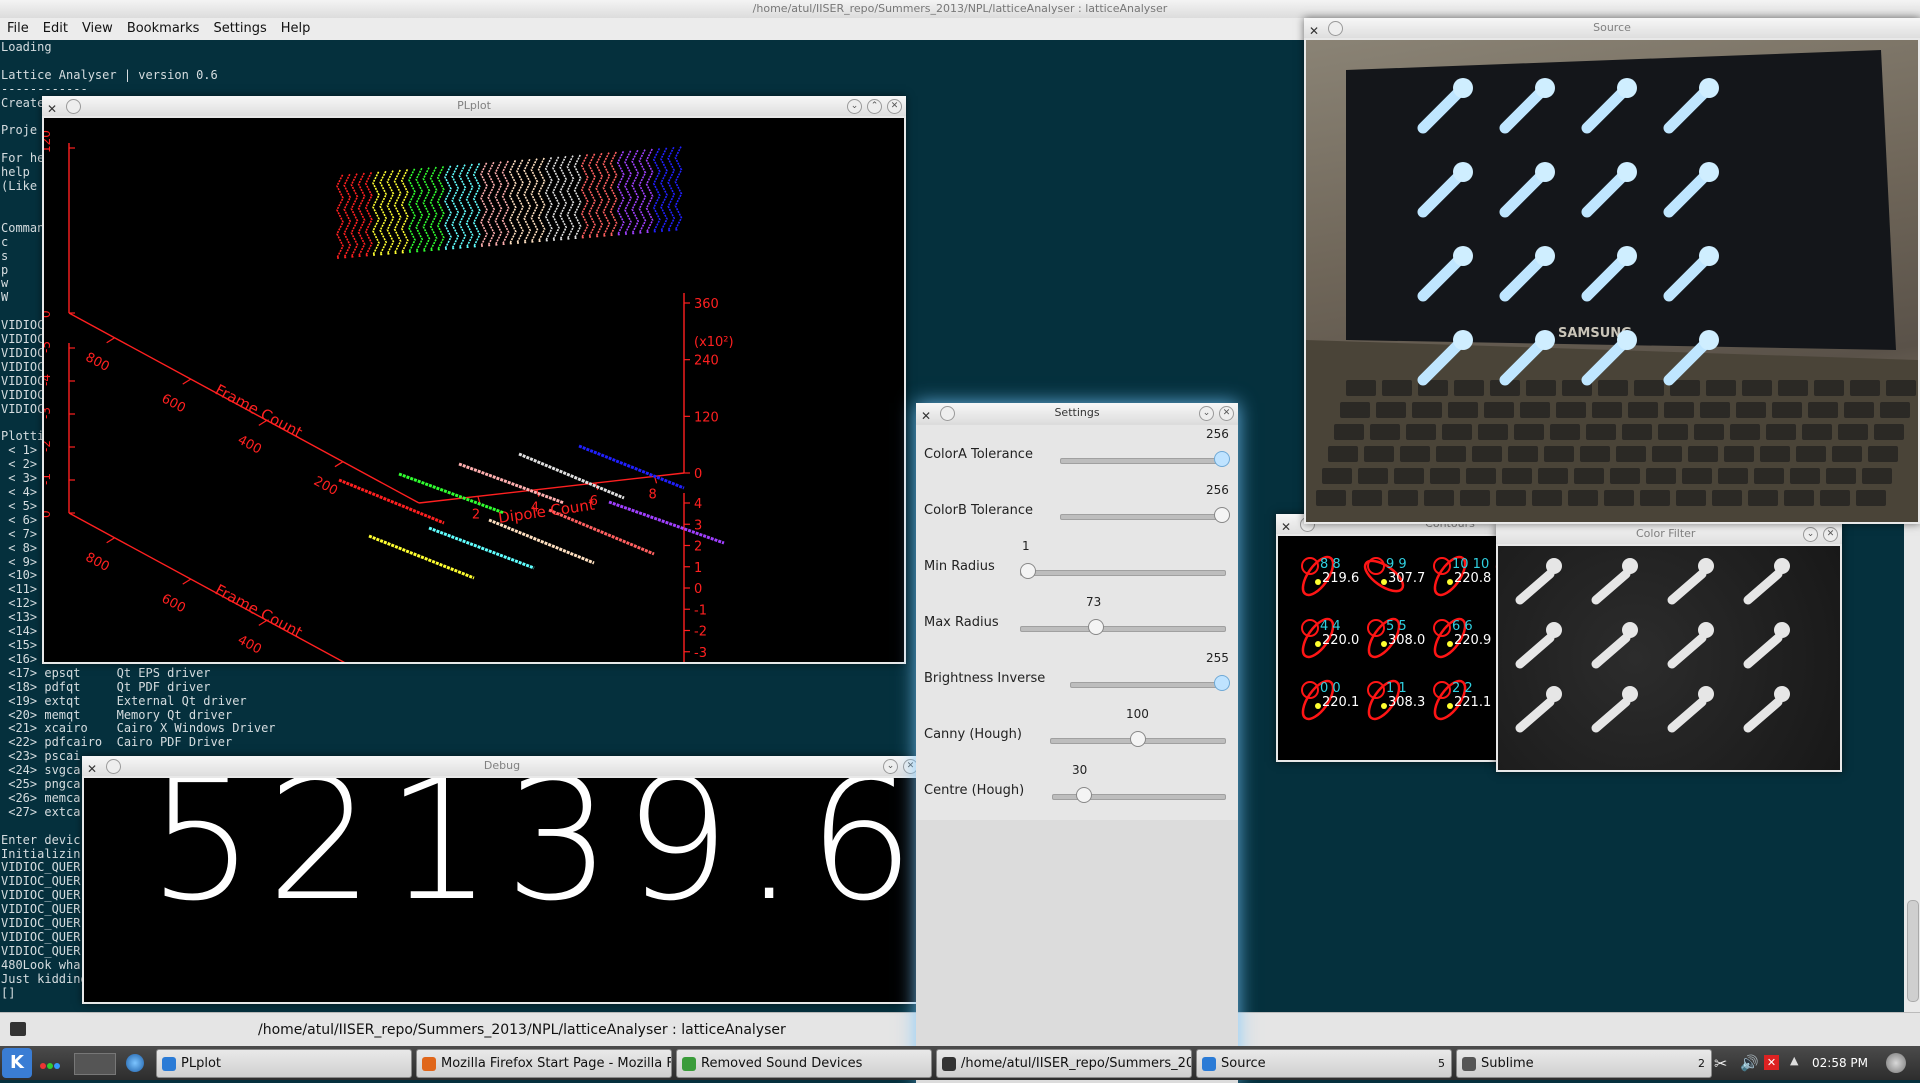 This screenshot has height=1083, width=1920. I want to click on kde-menu-icon: K, so click(17, 1063).